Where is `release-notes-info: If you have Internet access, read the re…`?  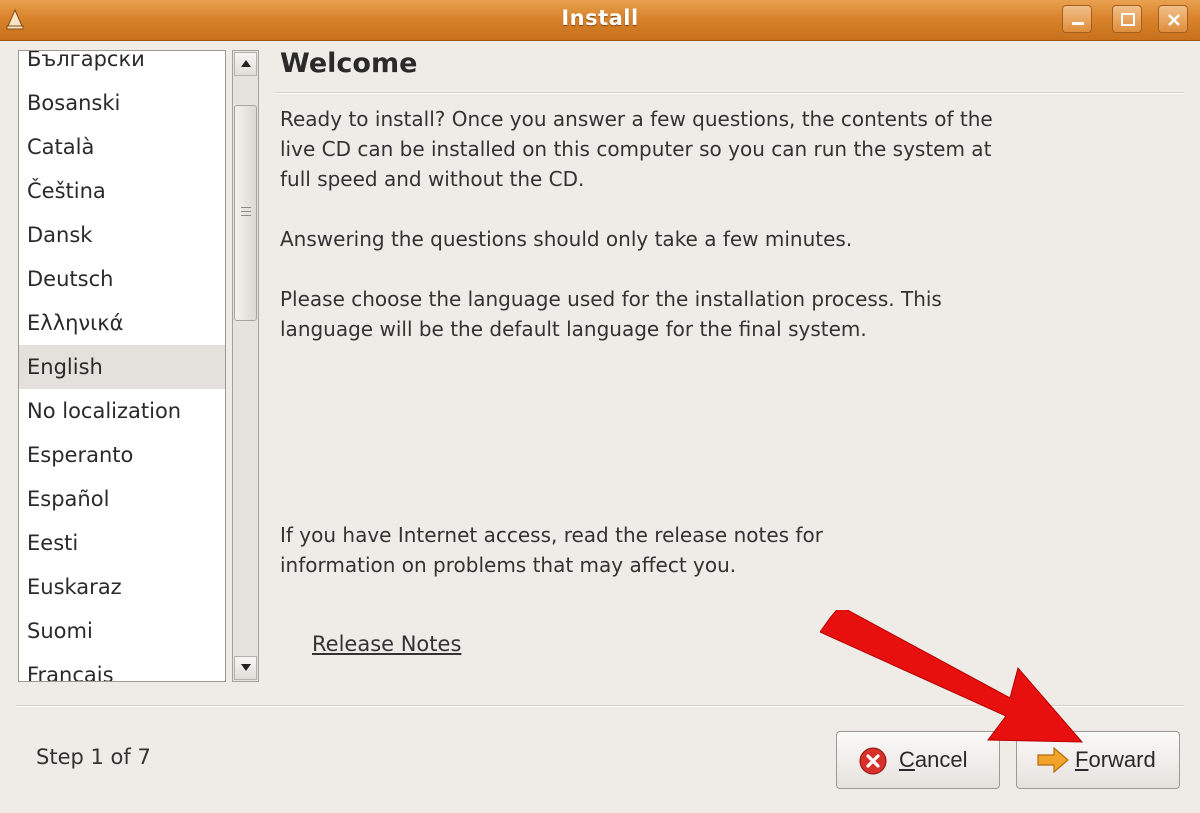
release-notes-info: If you have Internet access, read the re… is located at coordinates (551, 550).